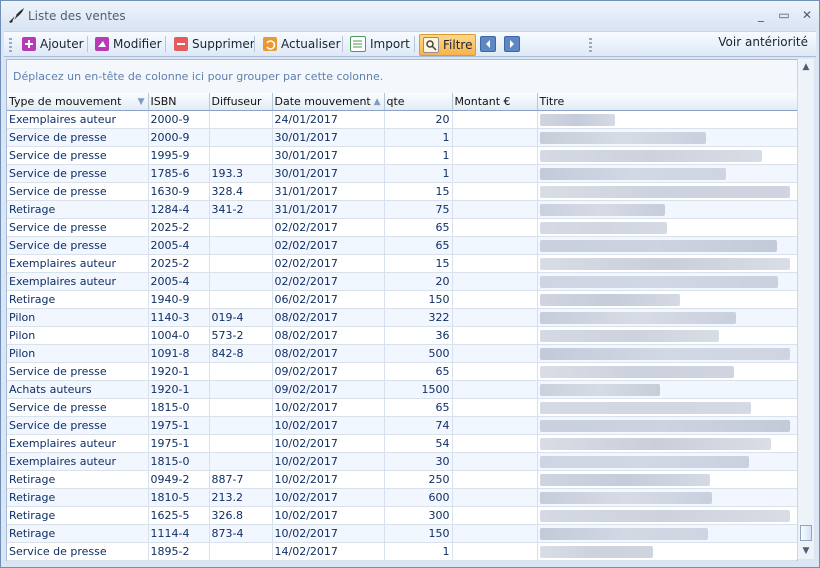 This screenshot has width=820, height=568. I want to click on table-cell: 150, so click(418, 299).